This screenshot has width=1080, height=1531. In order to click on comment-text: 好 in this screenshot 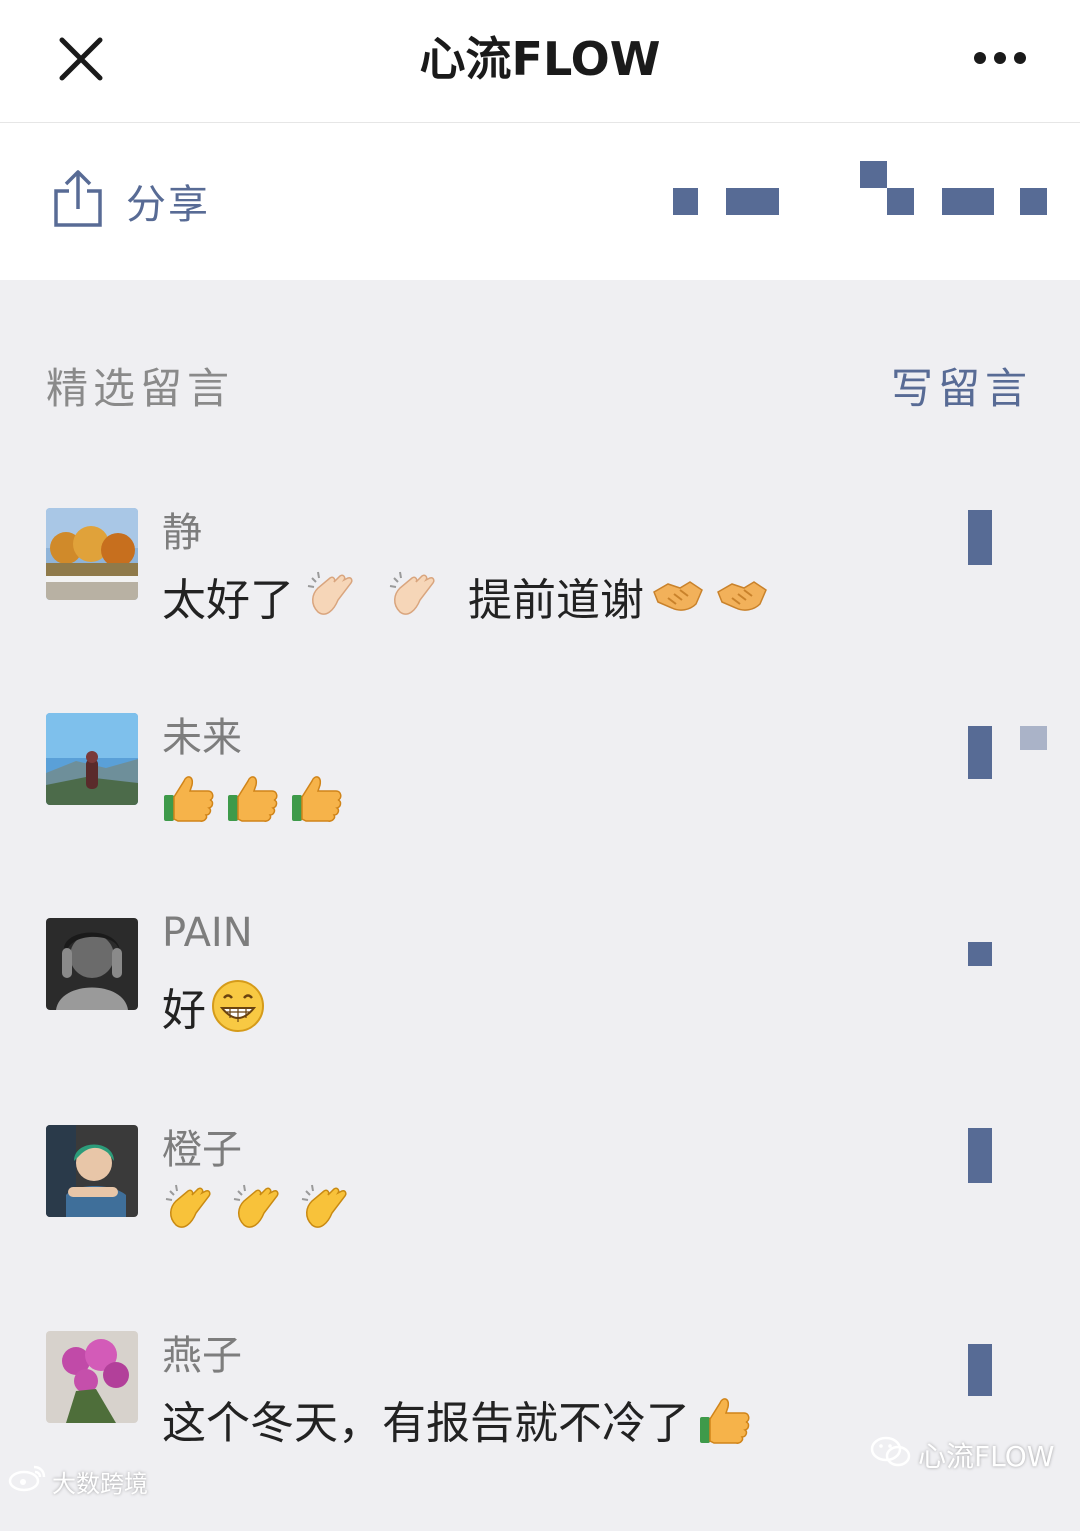, I will do `click(218, 1006)`.